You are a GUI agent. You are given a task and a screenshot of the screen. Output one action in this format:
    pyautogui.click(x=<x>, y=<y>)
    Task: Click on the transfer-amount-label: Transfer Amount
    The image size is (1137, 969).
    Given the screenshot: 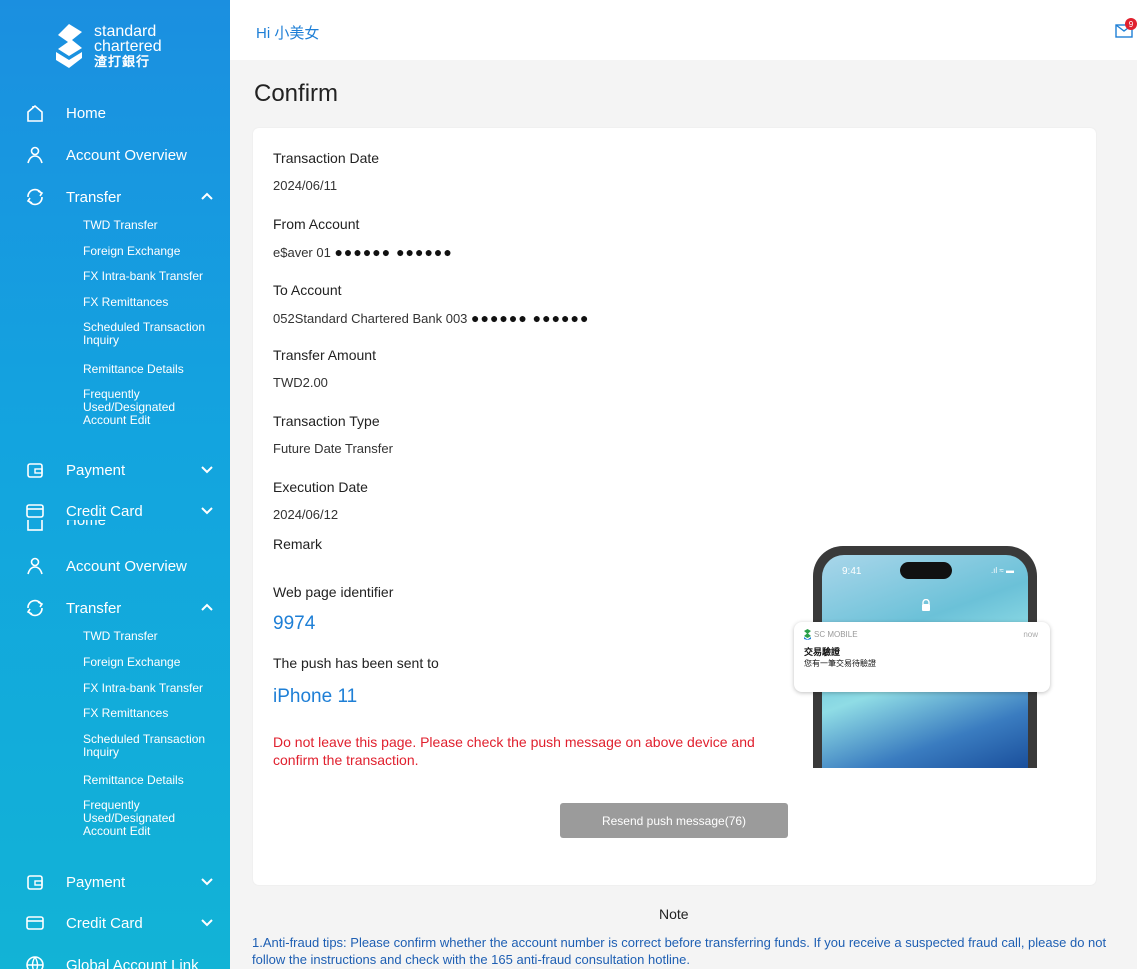 What is the action you would take?
    pyautogui.click(x=324, y=355)
    